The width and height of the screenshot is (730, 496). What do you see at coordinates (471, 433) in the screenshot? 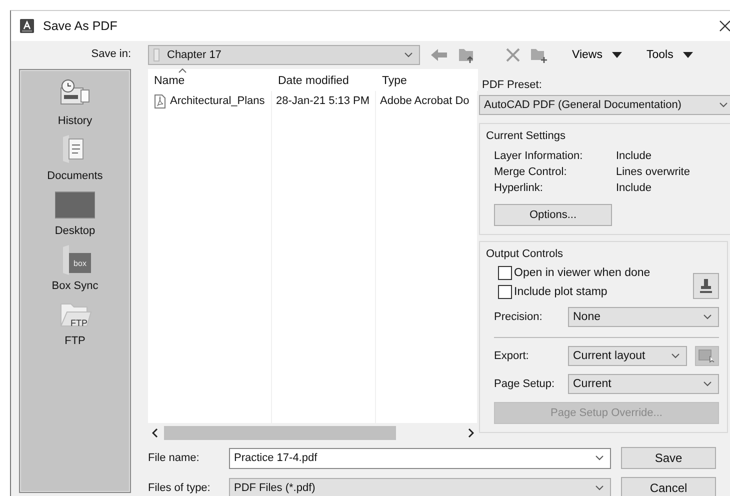
I see `chevron-right-icon` at bounding box center [471, 433].